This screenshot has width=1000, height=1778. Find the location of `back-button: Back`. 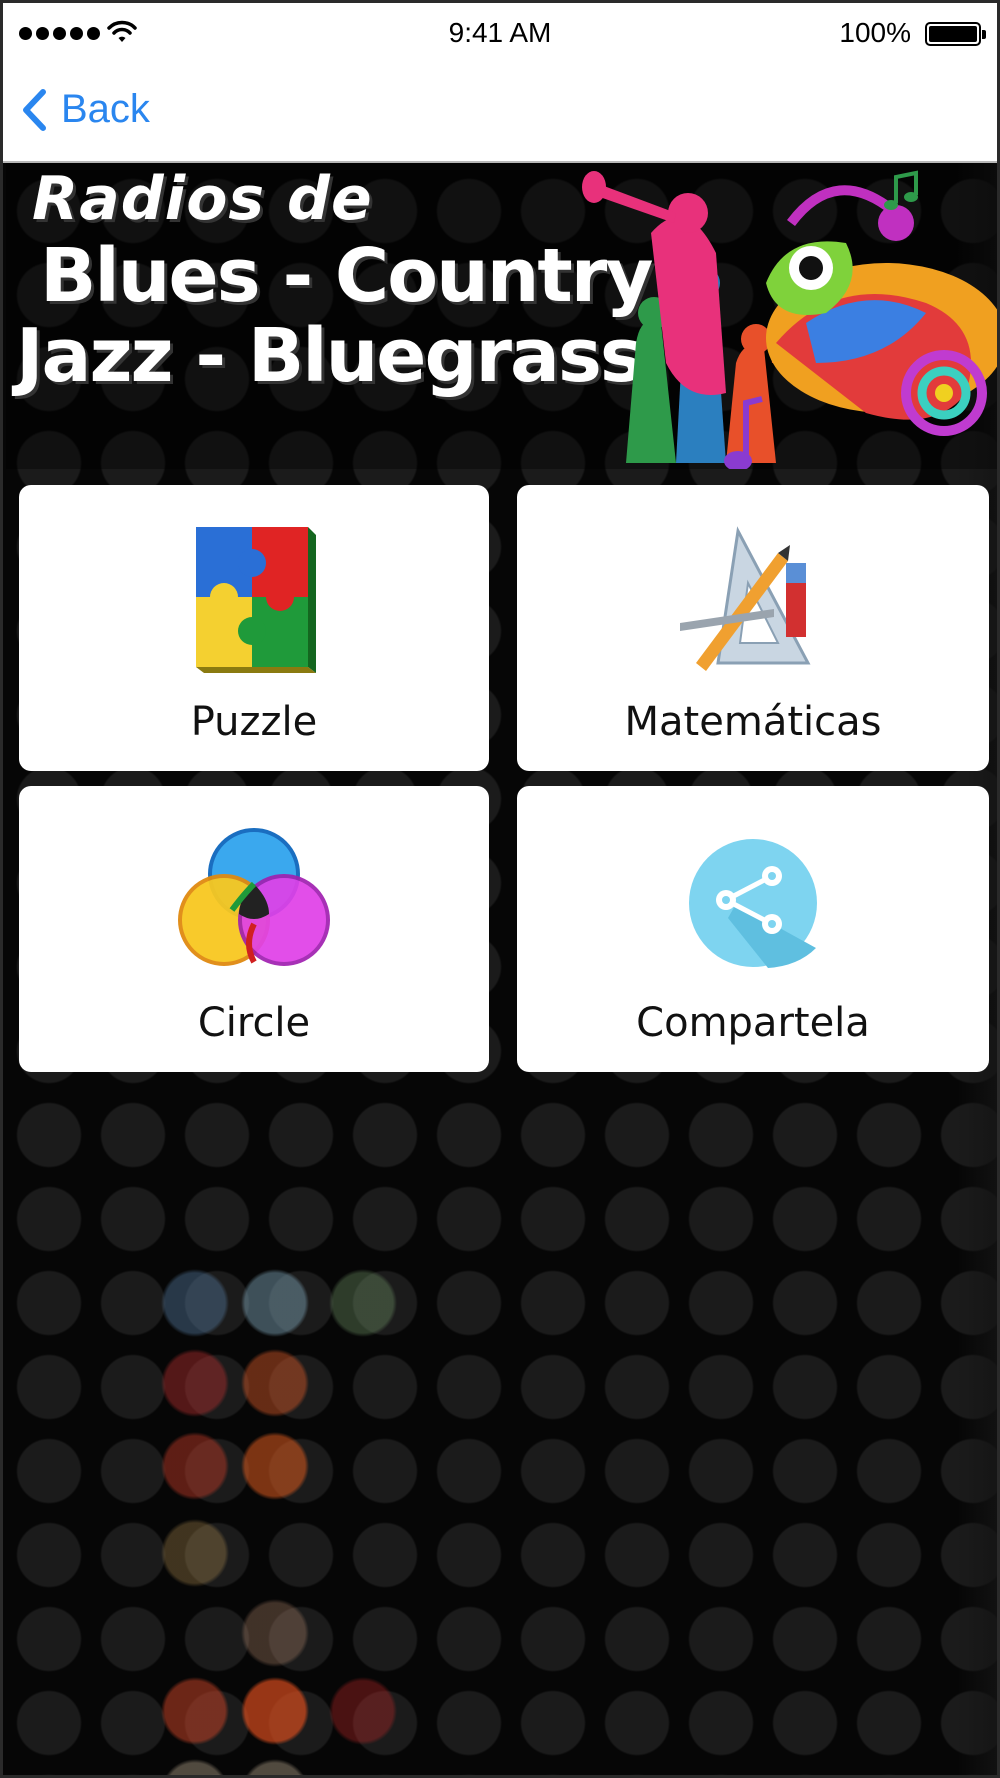

back-button: Back is located at coordinates (85, 109).